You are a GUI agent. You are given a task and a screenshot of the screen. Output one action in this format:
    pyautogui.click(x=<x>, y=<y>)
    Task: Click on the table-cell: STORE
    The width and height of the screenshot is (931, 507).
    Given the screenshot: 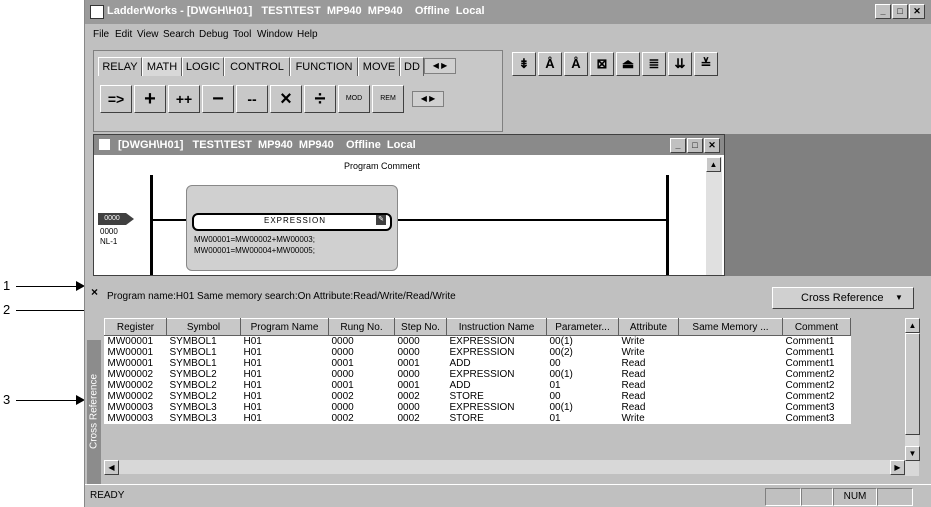 What is the action you would take?
    pyautogui.click(x=466, y=418)
    